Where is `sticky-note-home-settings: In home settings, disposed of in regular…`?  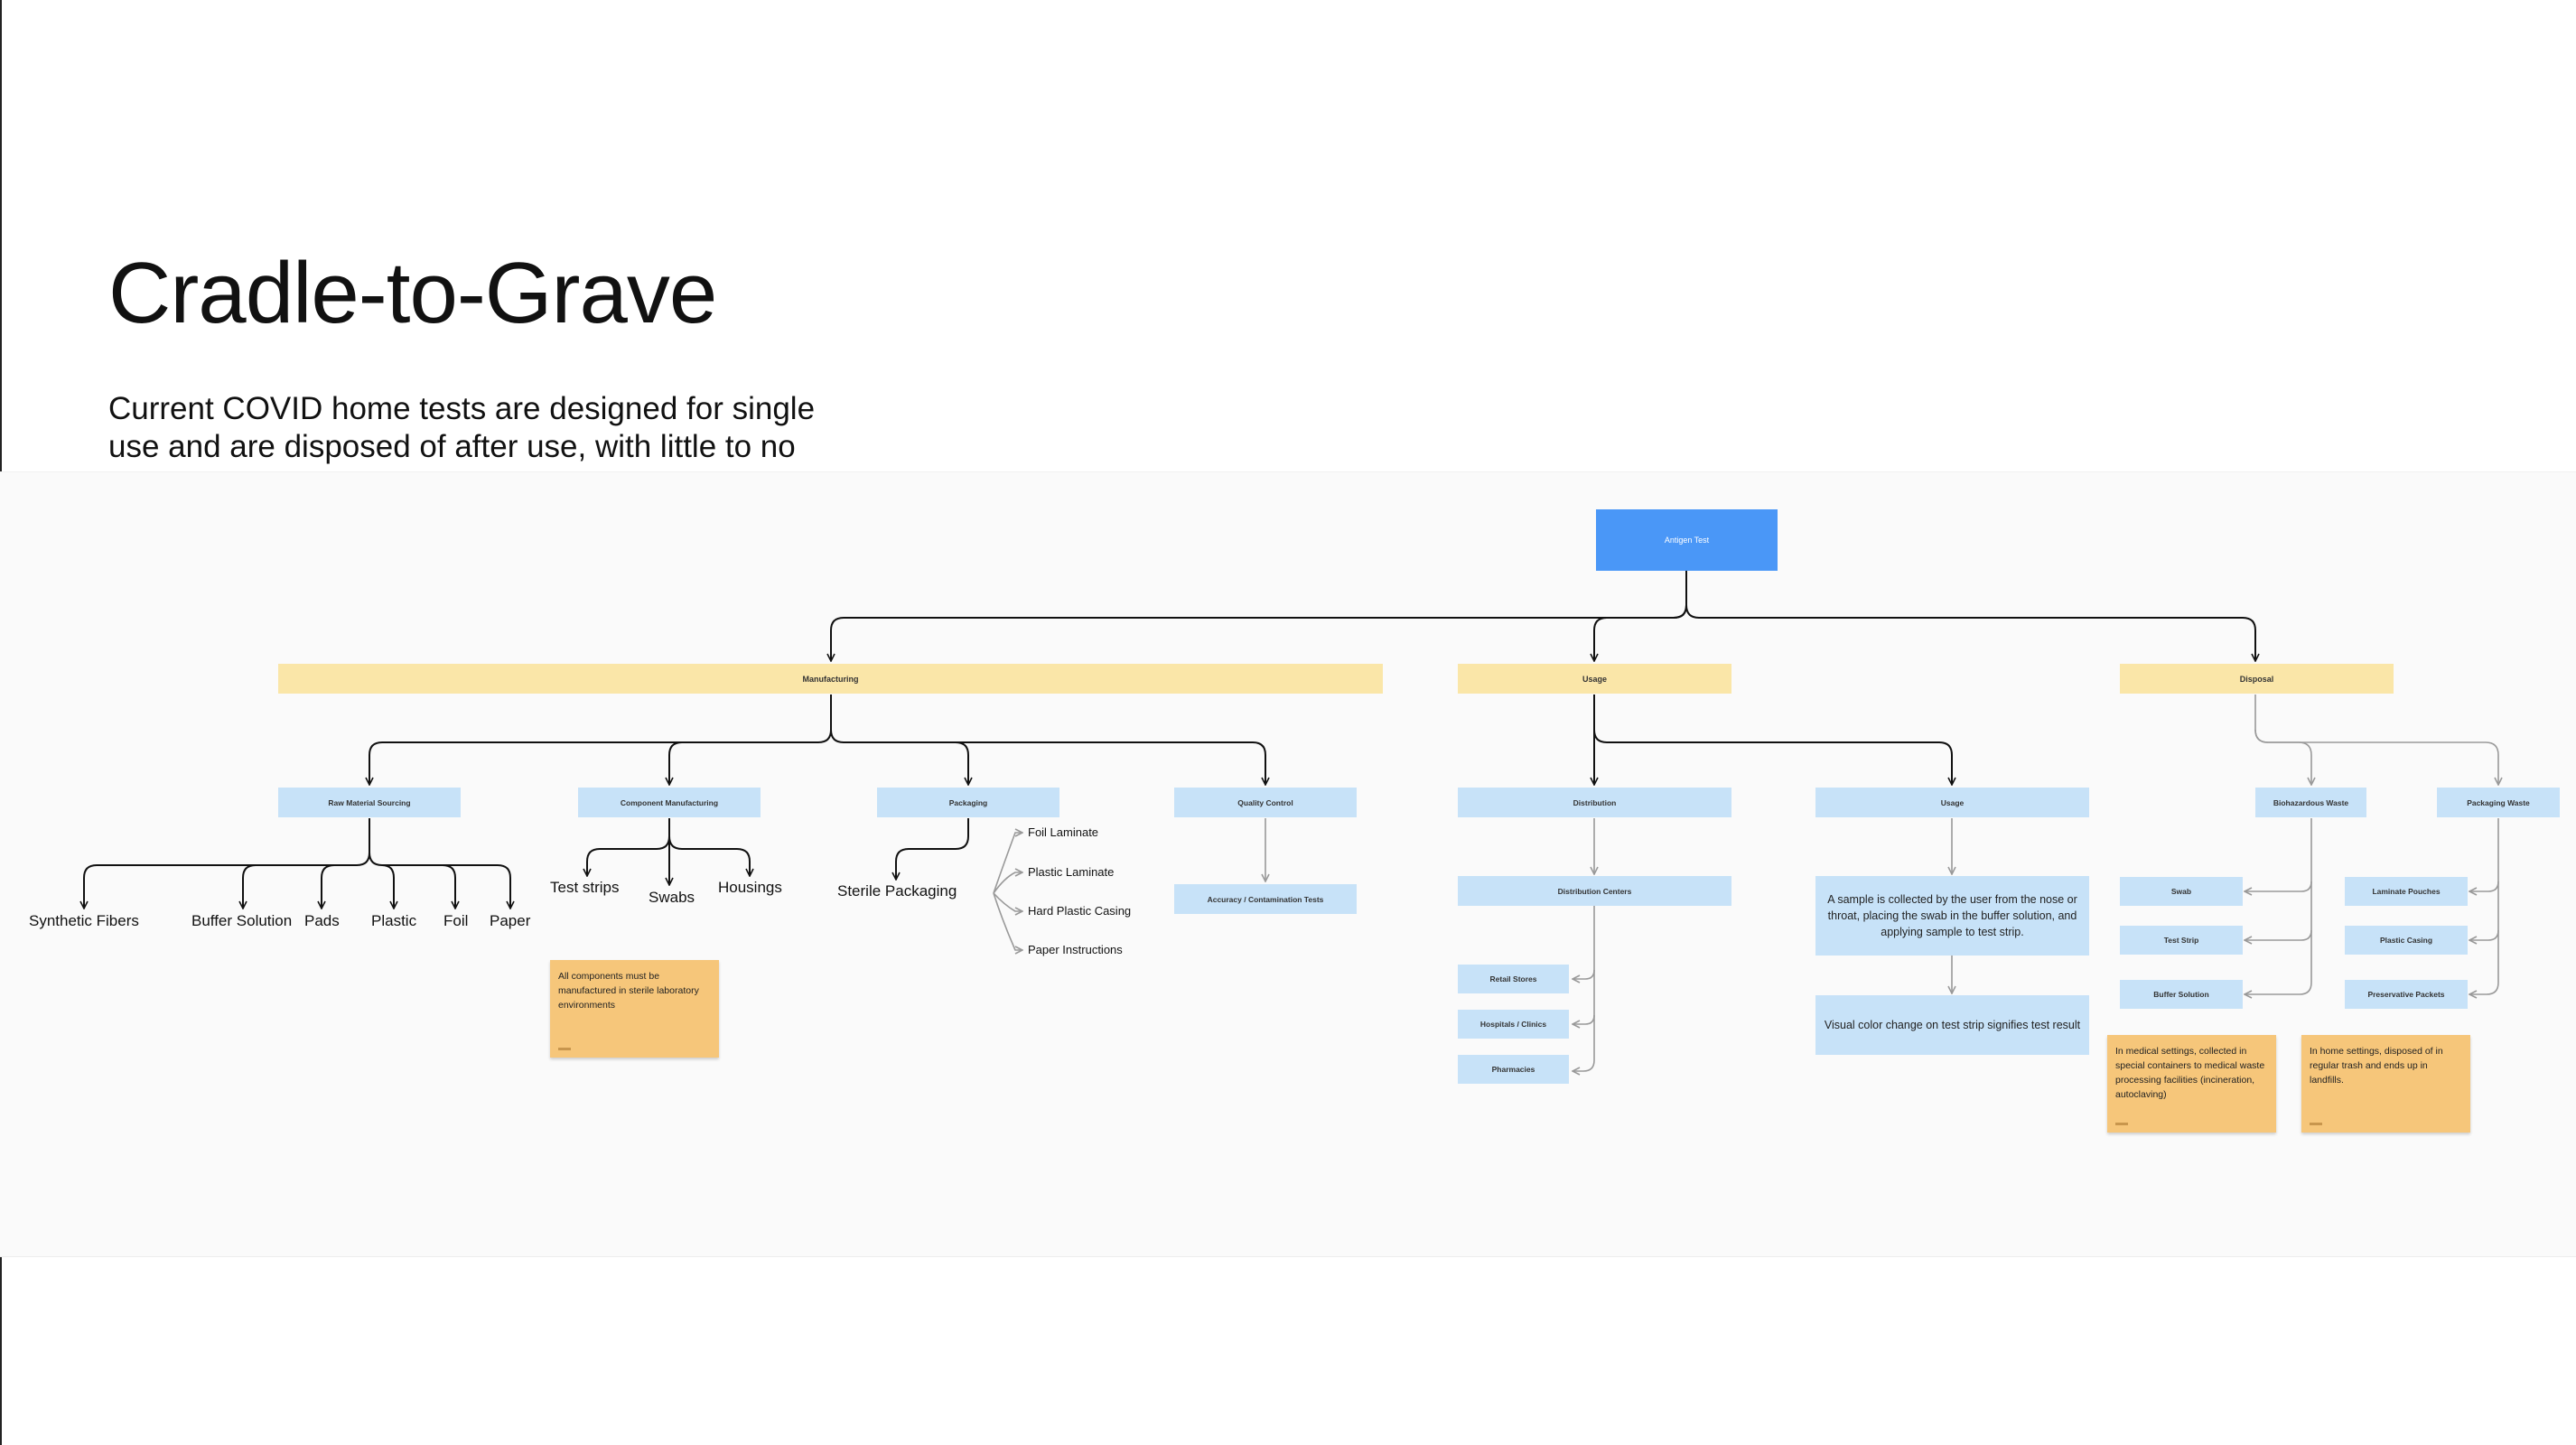
sticky-note-home-settings: In home settings, disposed of in regular… is located at coordinates (2385, 1084).